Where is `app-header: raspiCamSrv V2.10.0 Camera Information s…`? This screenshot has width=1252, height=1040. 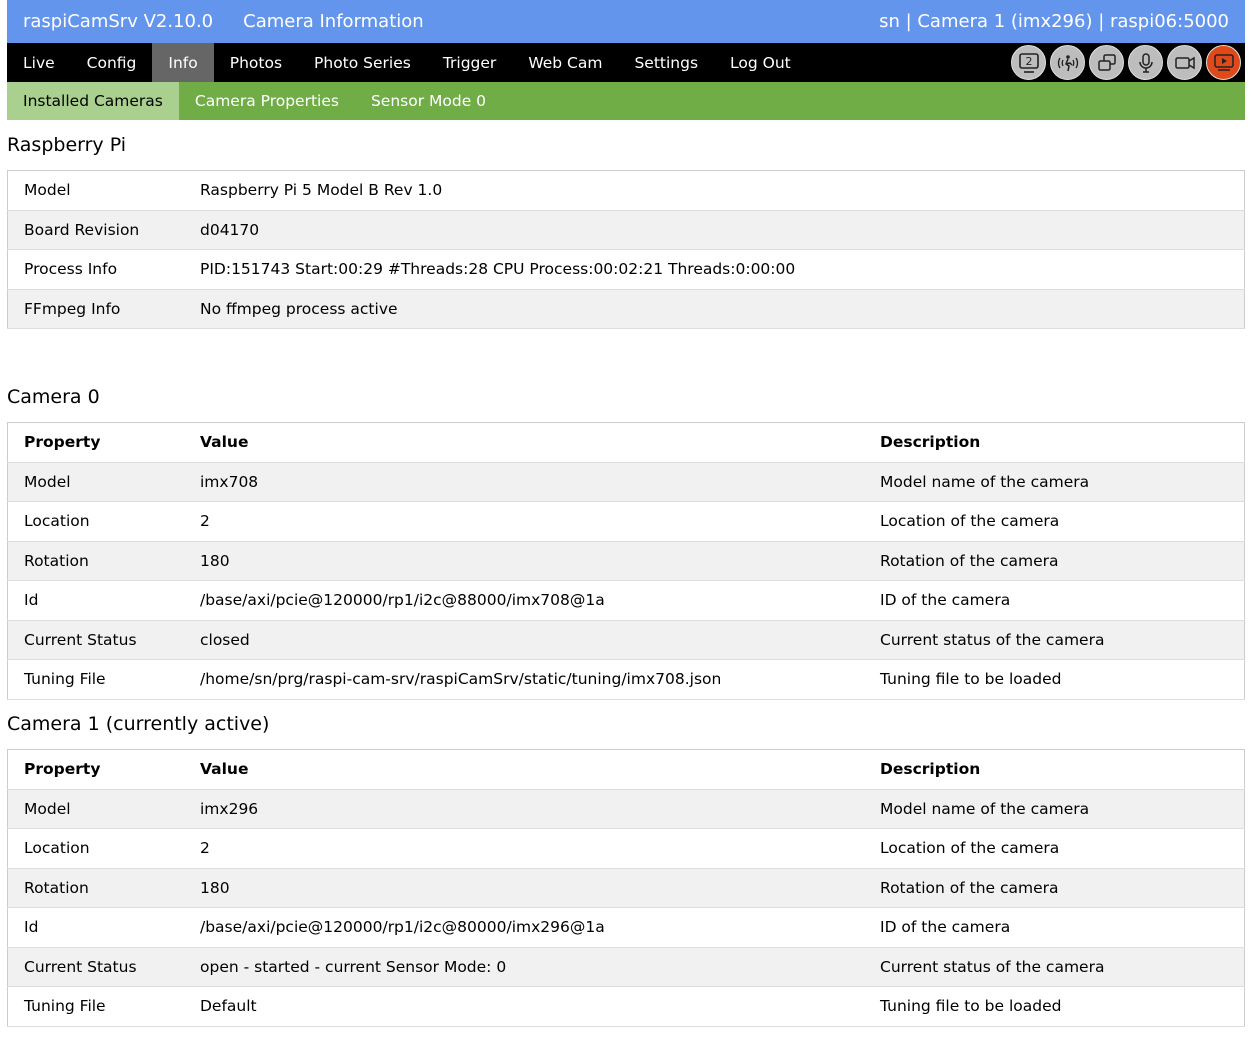 app-header: raspiCamSrv V2.10.0 Camera Information s… is located at coordinates (626, 21).